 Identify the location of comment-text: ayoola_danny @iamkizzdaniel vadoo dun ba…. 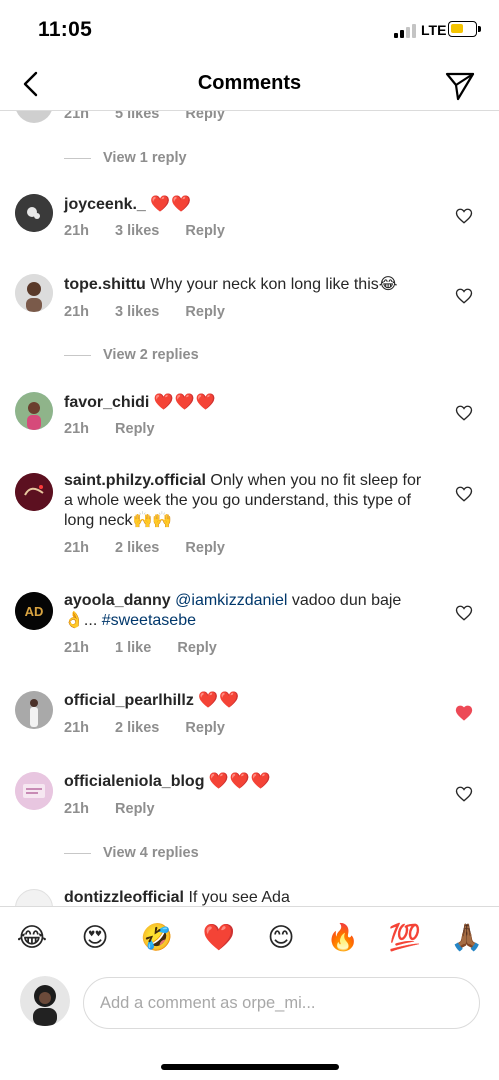
(249, 611).